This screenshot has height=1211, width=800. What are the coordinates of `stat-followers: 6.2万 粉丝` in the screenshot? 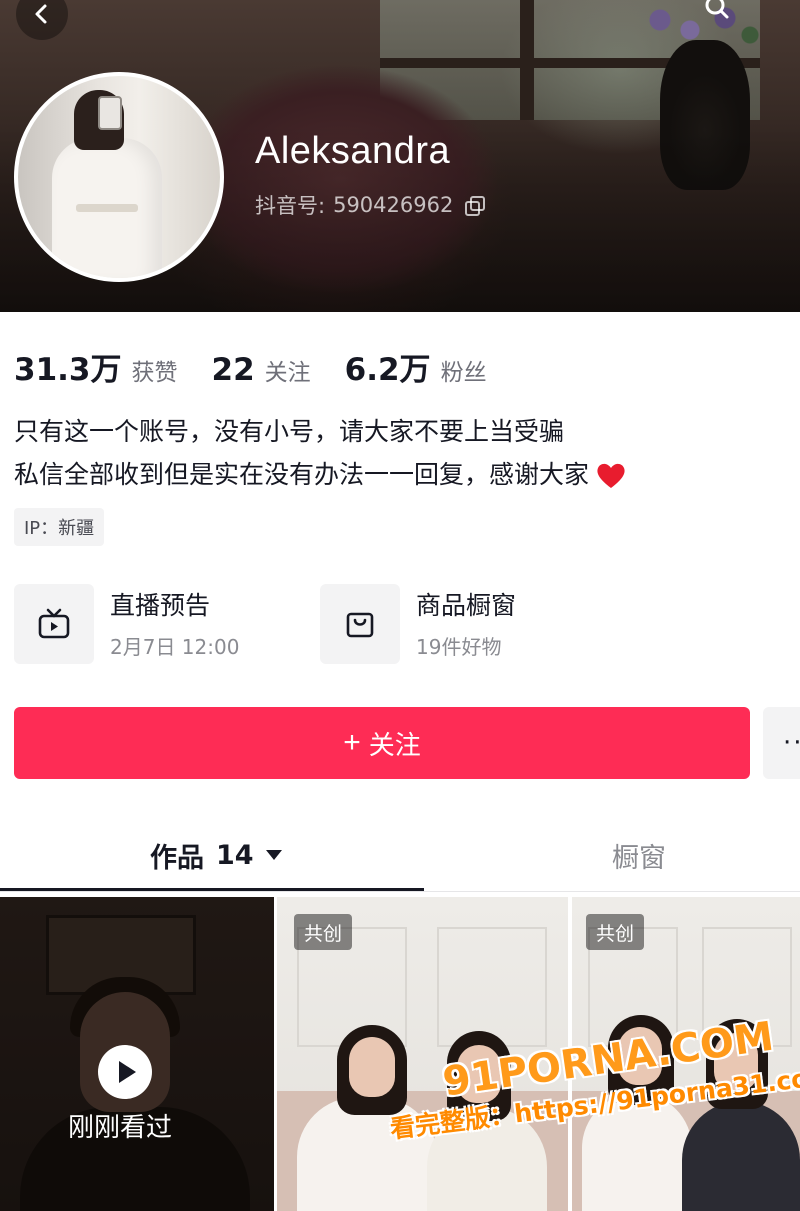 It's located at (416, 366).